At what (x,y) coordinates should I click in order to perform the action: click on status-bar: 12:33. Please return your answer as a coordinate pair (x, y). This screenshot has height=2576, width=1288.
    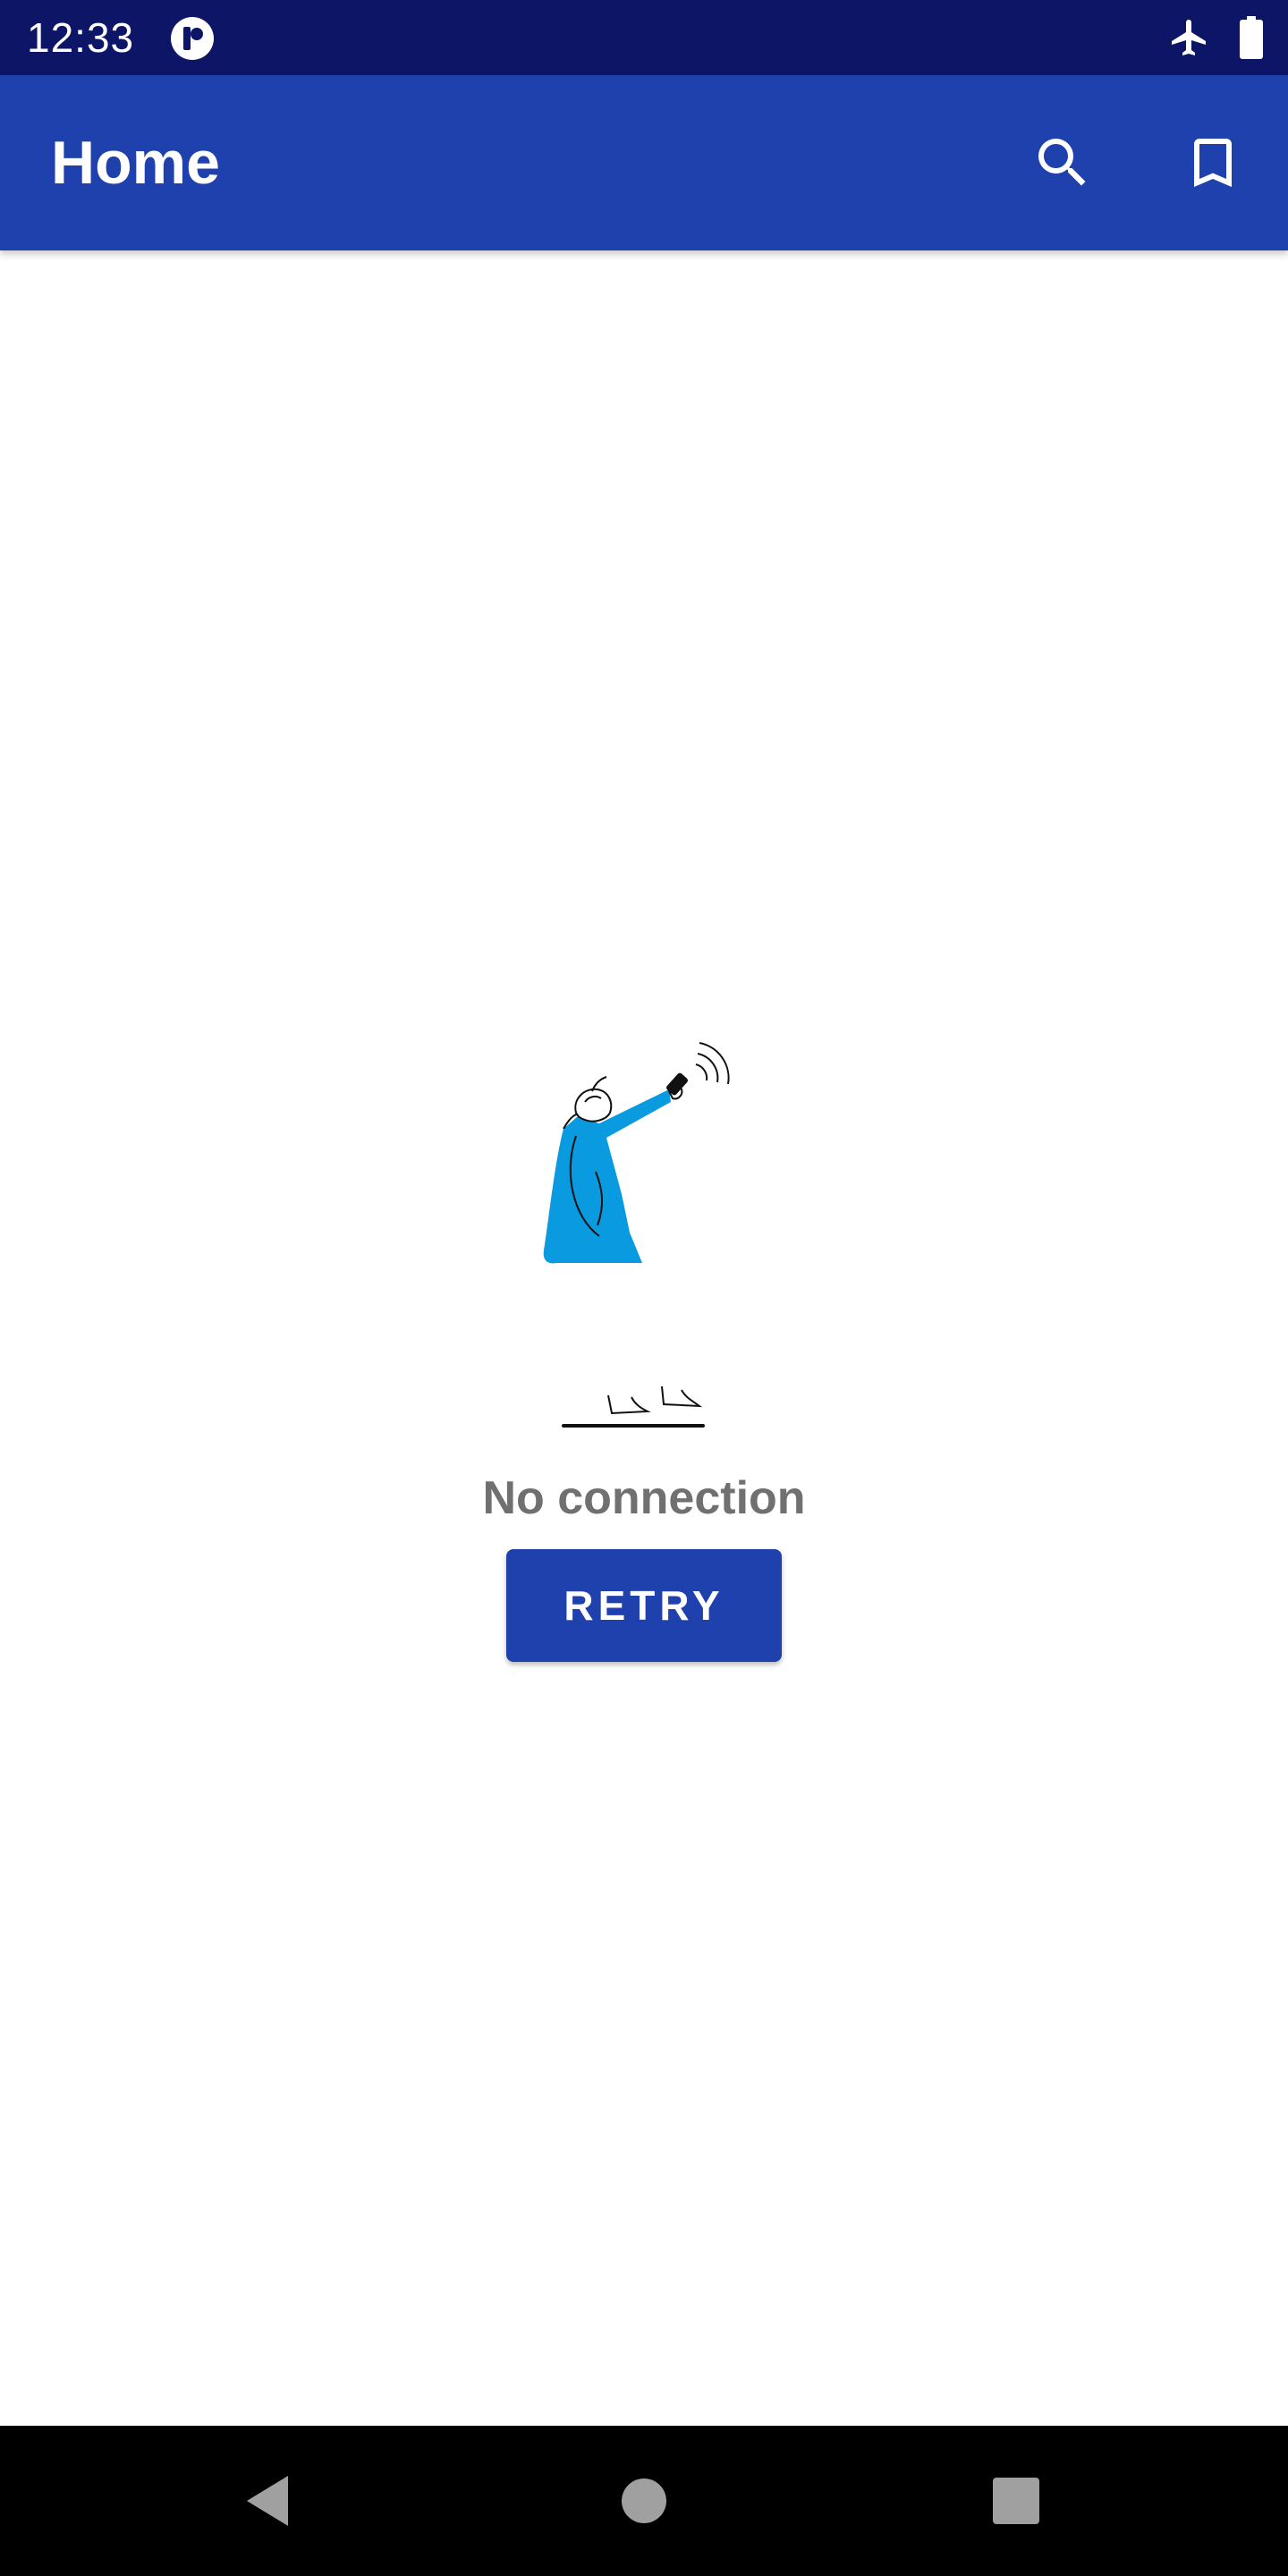
    Looking at the image, I should click on (644, 37).